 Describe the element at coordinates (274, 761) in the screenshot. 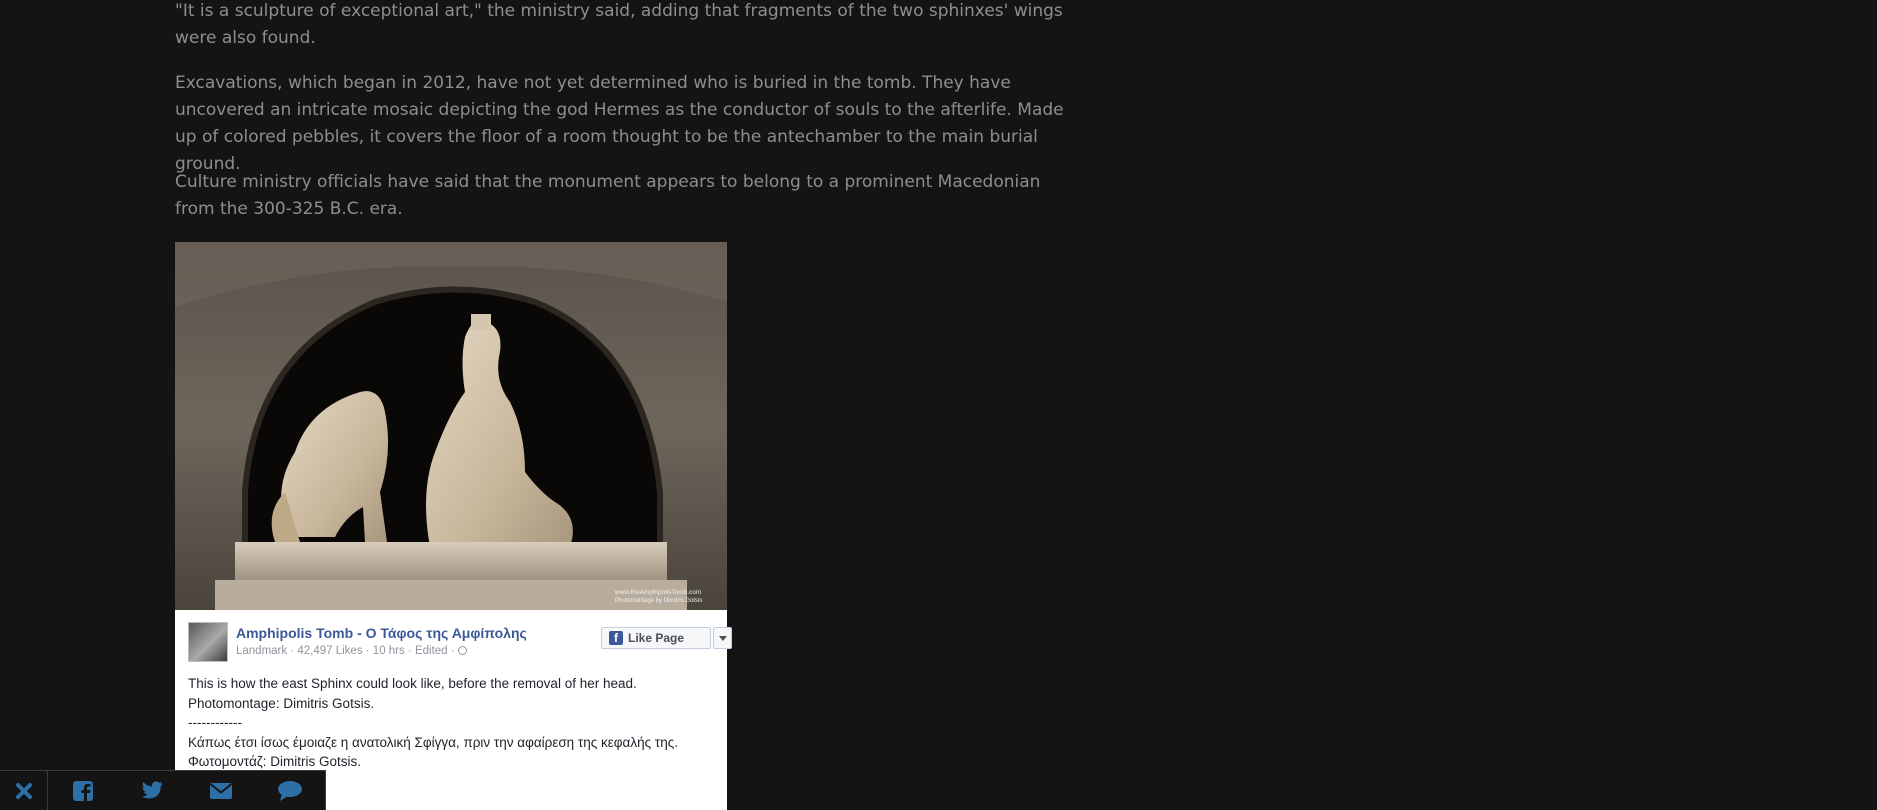

I see `fb-post-line: Φωτομοντάζ: Dimitris Gotsis.` at that location.